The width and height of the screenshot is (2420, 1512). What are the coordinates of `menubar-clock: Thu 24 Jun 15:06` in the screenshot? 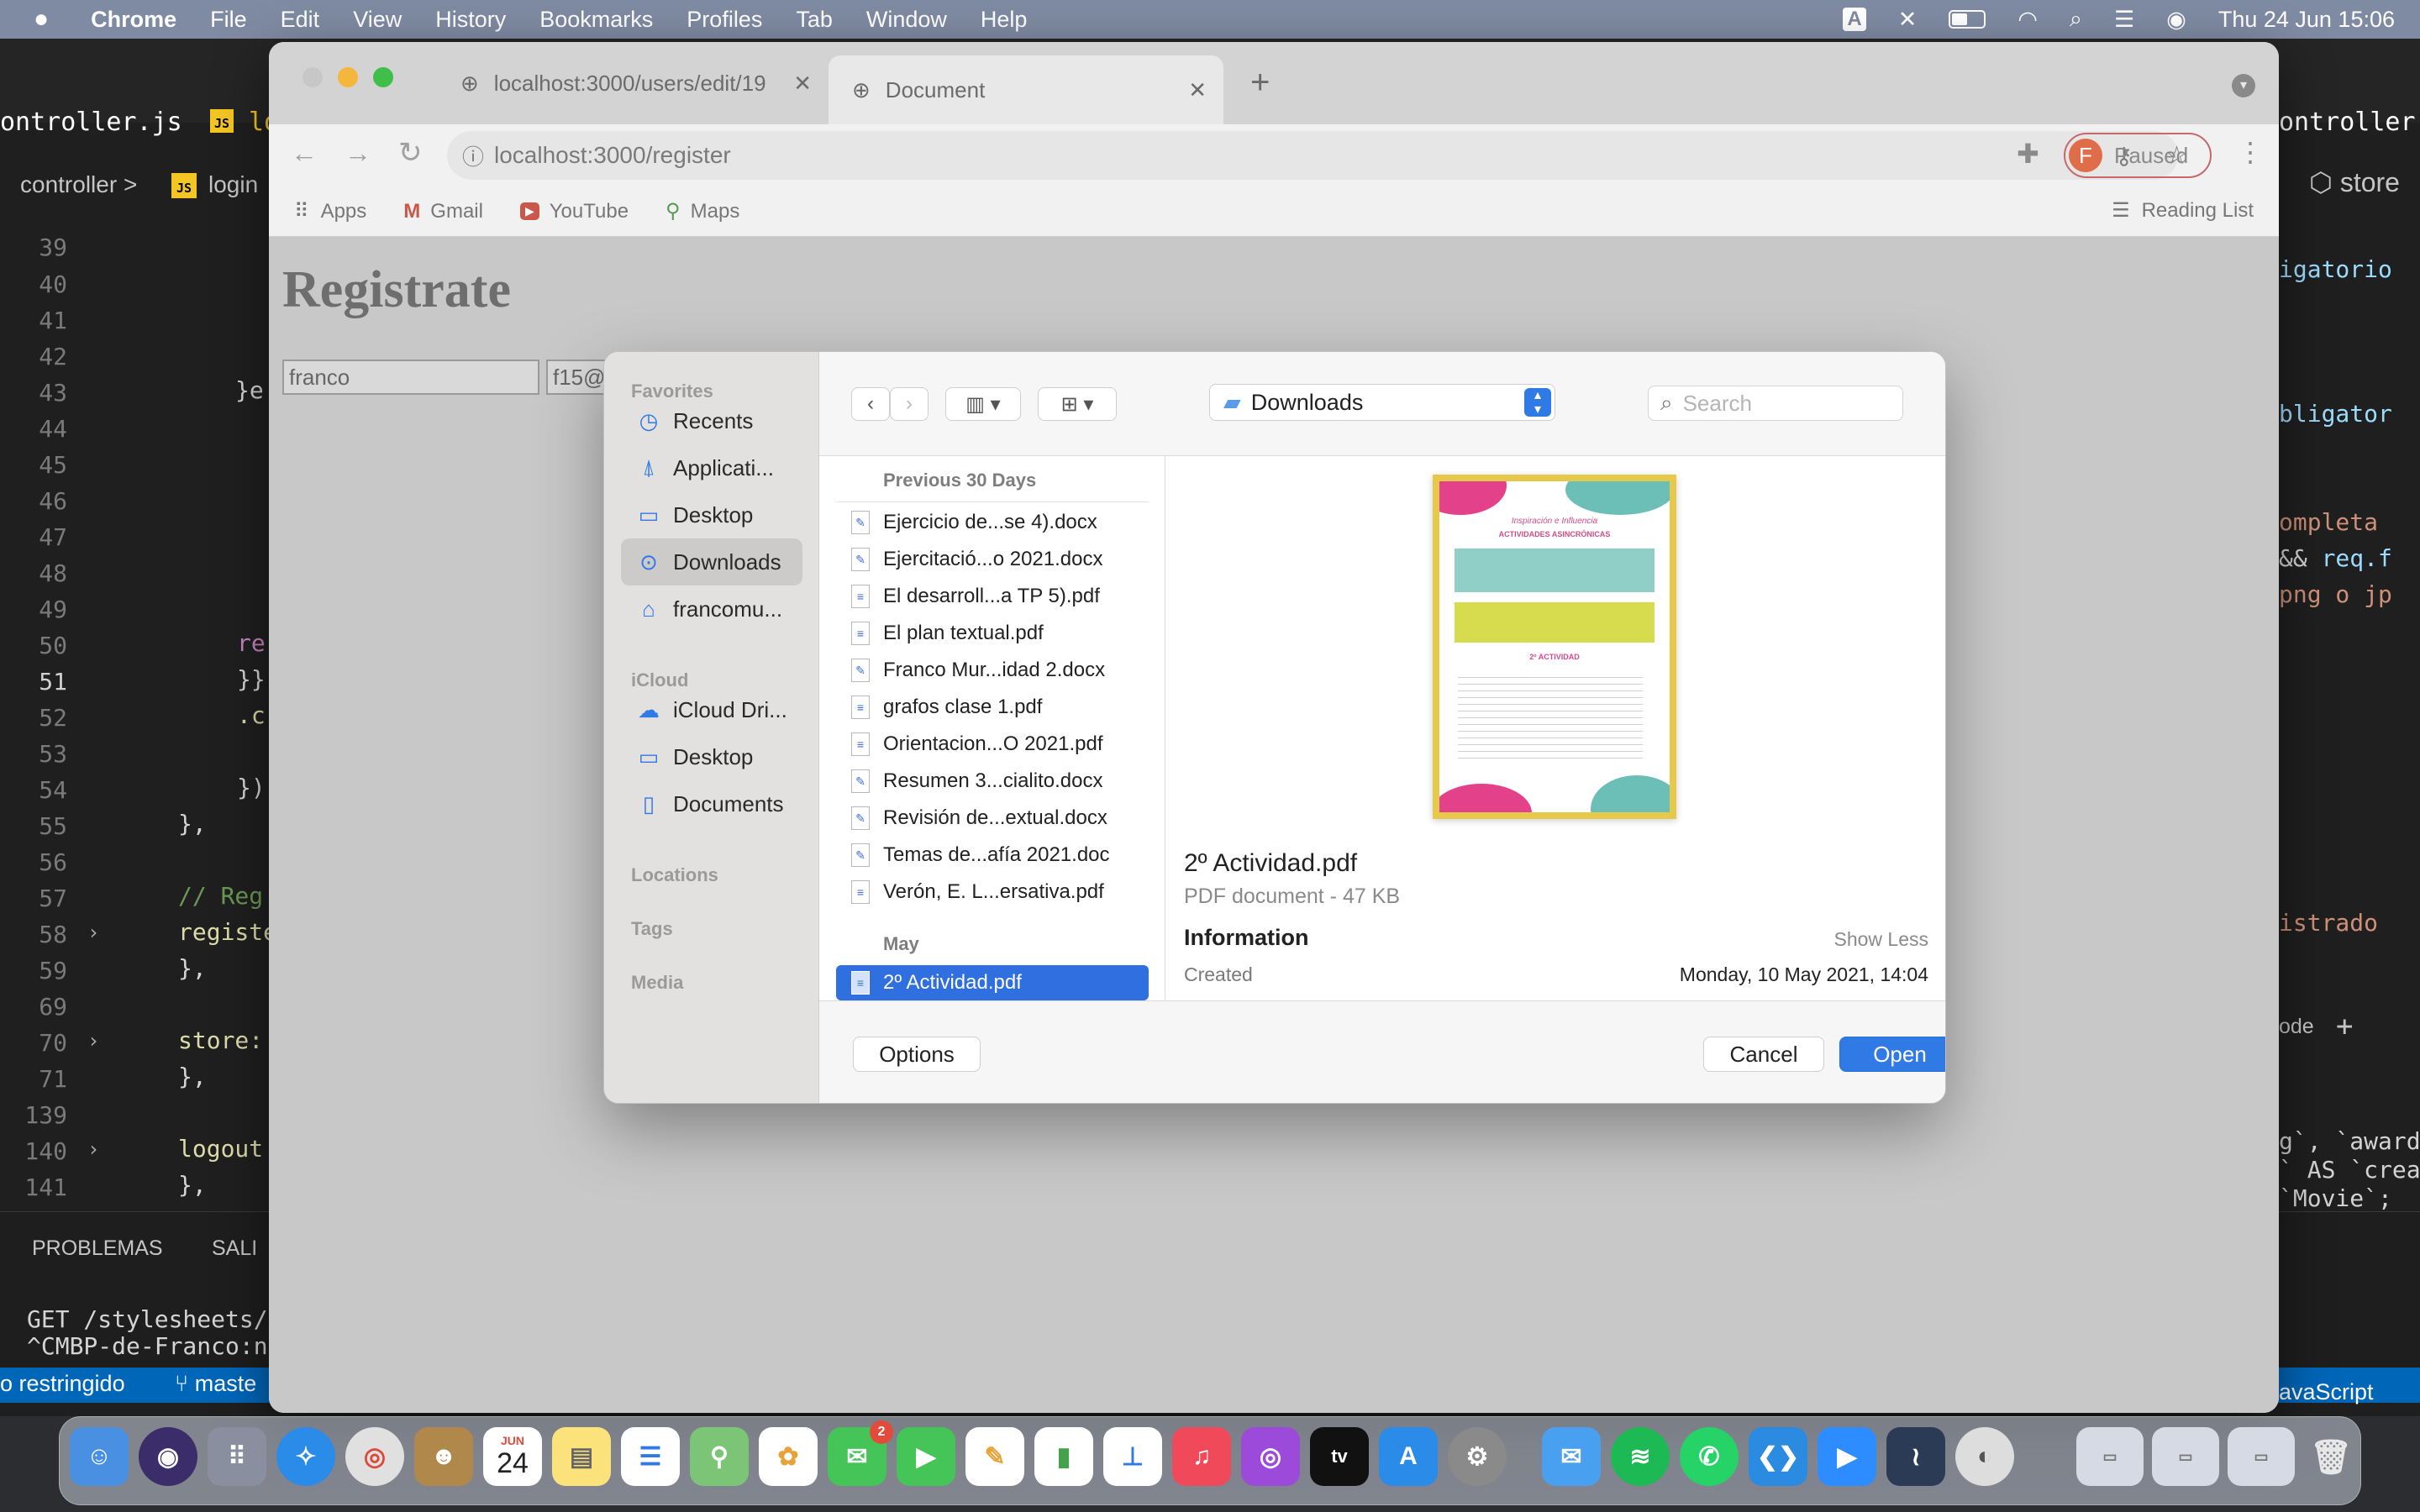 It's located at (2306, 20).